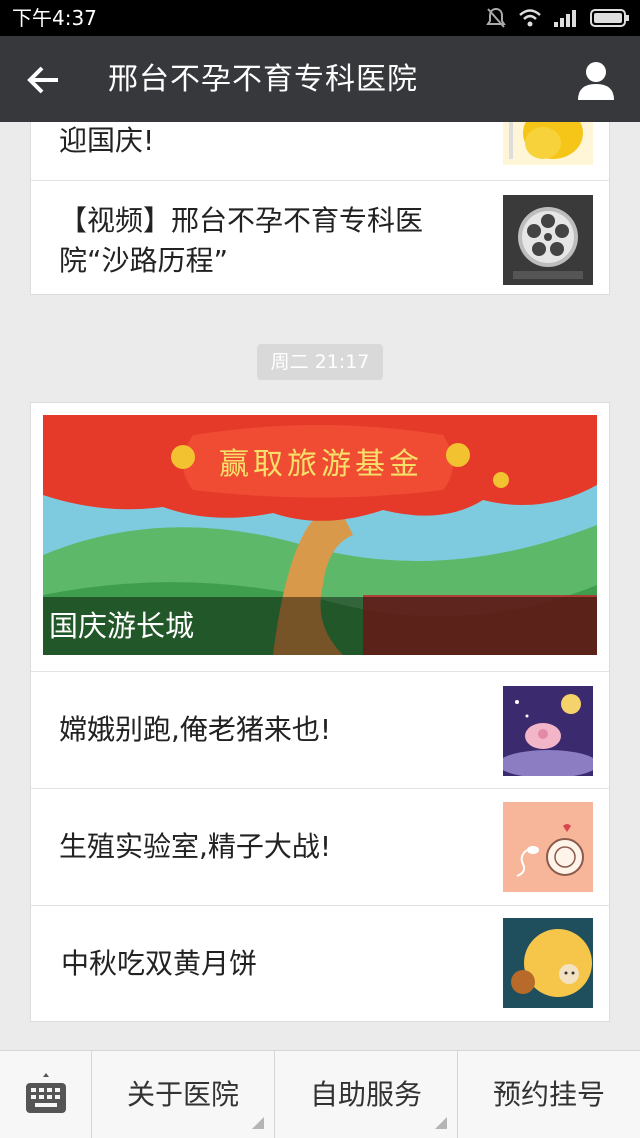 The height and width of the screenshot is (1138, 640). I want to click on article-title-line2: 院“沙路历程”, so click(144, 260).